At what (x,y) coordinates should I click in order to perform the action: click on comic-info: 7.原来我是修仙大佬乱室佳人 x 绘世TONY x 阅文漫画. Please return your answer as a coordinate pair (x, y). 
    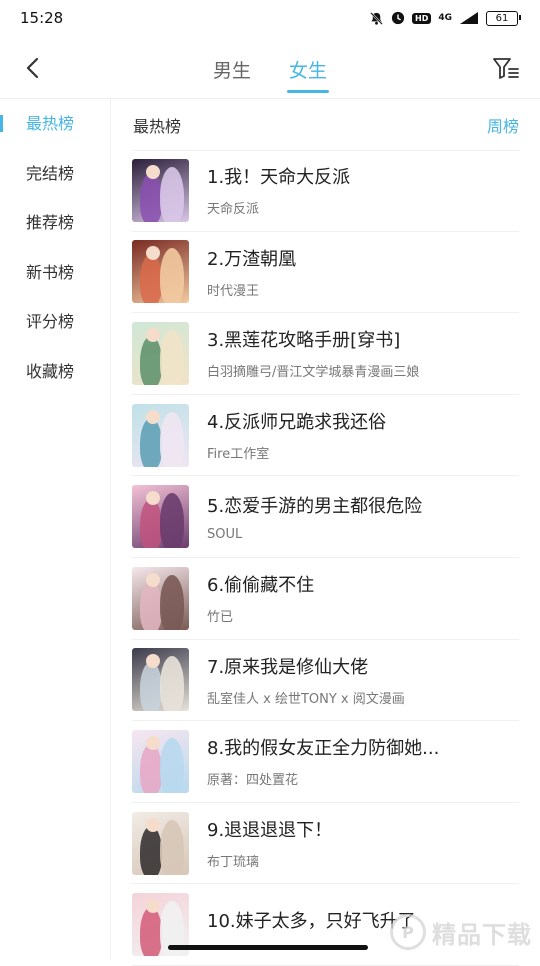
    Looking at the image, I should click on (363, 680).